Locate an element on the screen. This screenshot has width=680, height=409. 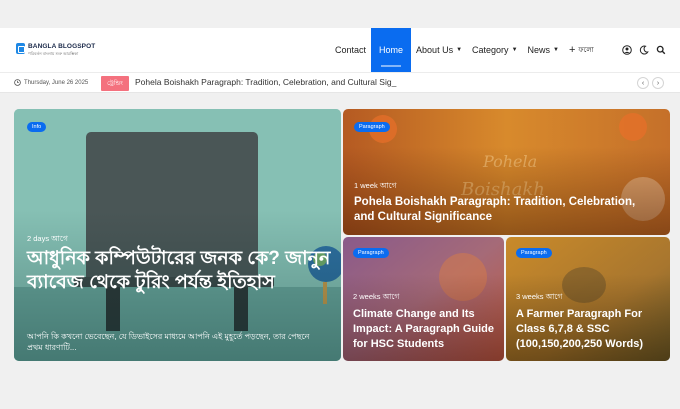
chevron-left-icon: ‹ is located at coordinates (643, 83).